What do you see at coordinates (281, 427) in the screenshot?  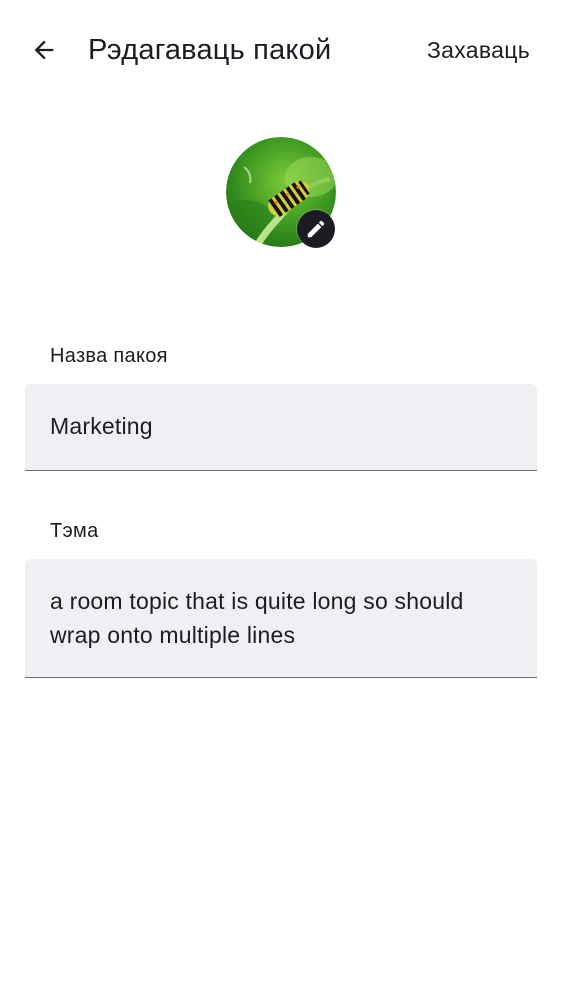 I see `room-name-field: Marketing` at bounding box center [281, 427].